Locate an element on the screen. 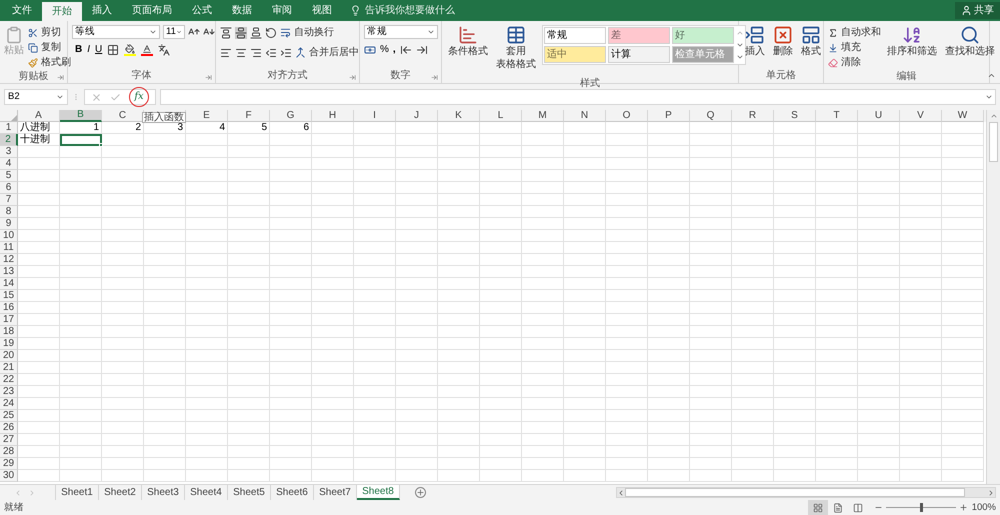 Image resolution: width=1000 pixels, height=515 pixels. font-name-dropdown: 等线 is located at coordinates (116, 32).